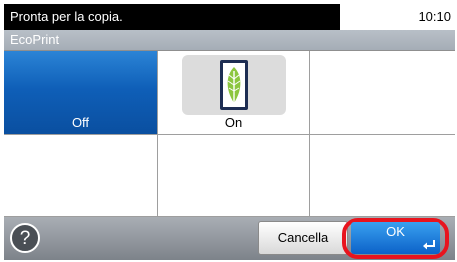 The width and height of the screenshot is (457, 262). What do you see at coordinates (229, 40) in the screenshot?
I see `title-bar: EcoPrint` at bounding box center [229, 40].